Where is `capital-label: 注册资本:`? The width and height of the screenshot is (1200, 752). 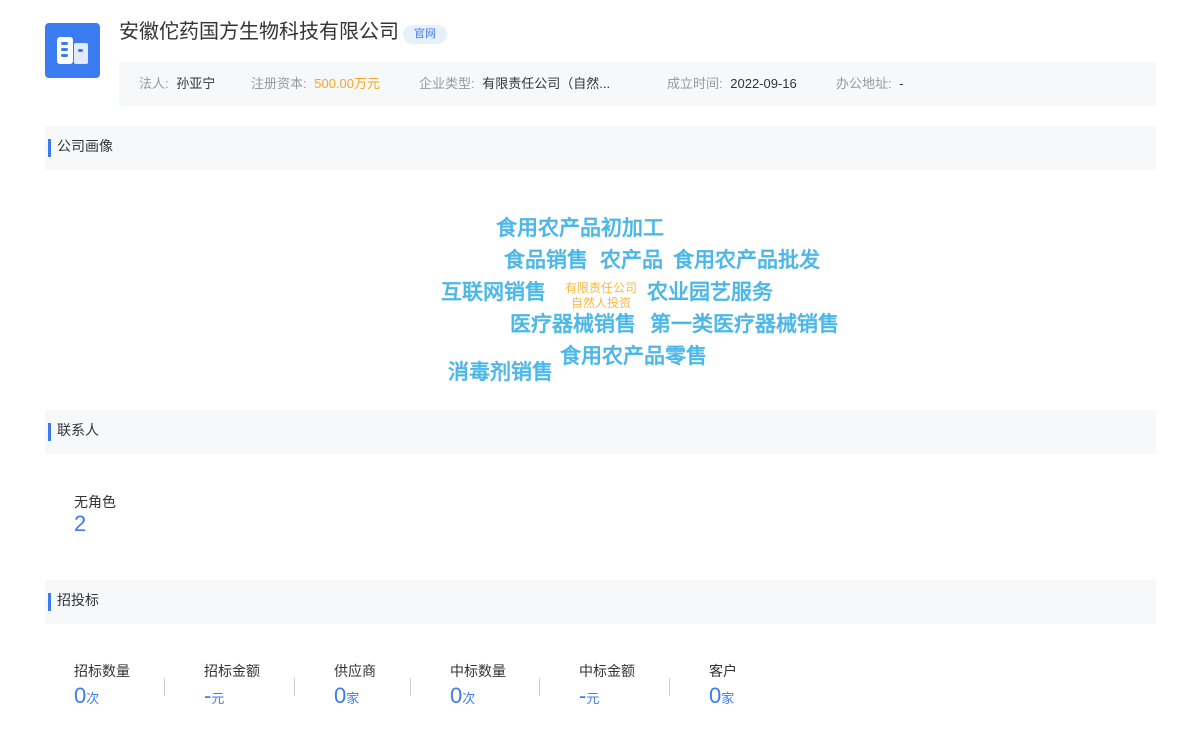
capital-label: 注册资本: is located at coordinates (279, 83).